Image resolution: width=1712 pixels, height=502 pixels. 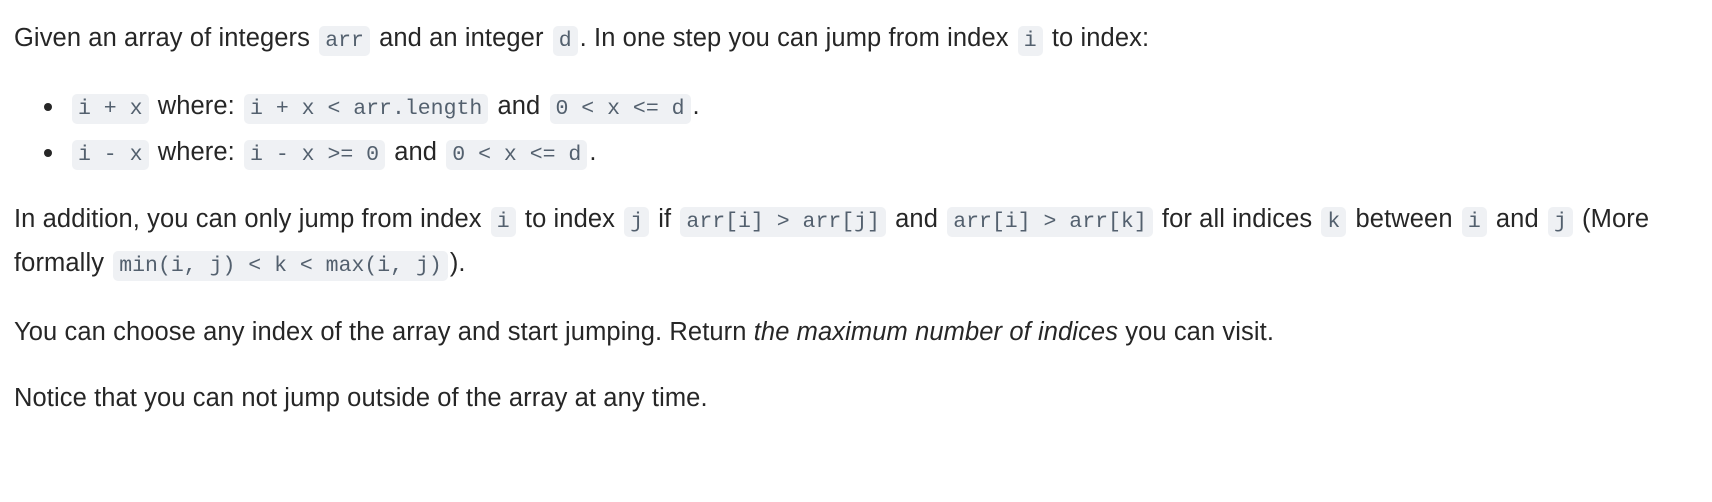 I want to click on code-formal-range: min(i, j) < k < max(i, j), so click(x=280, y=266).